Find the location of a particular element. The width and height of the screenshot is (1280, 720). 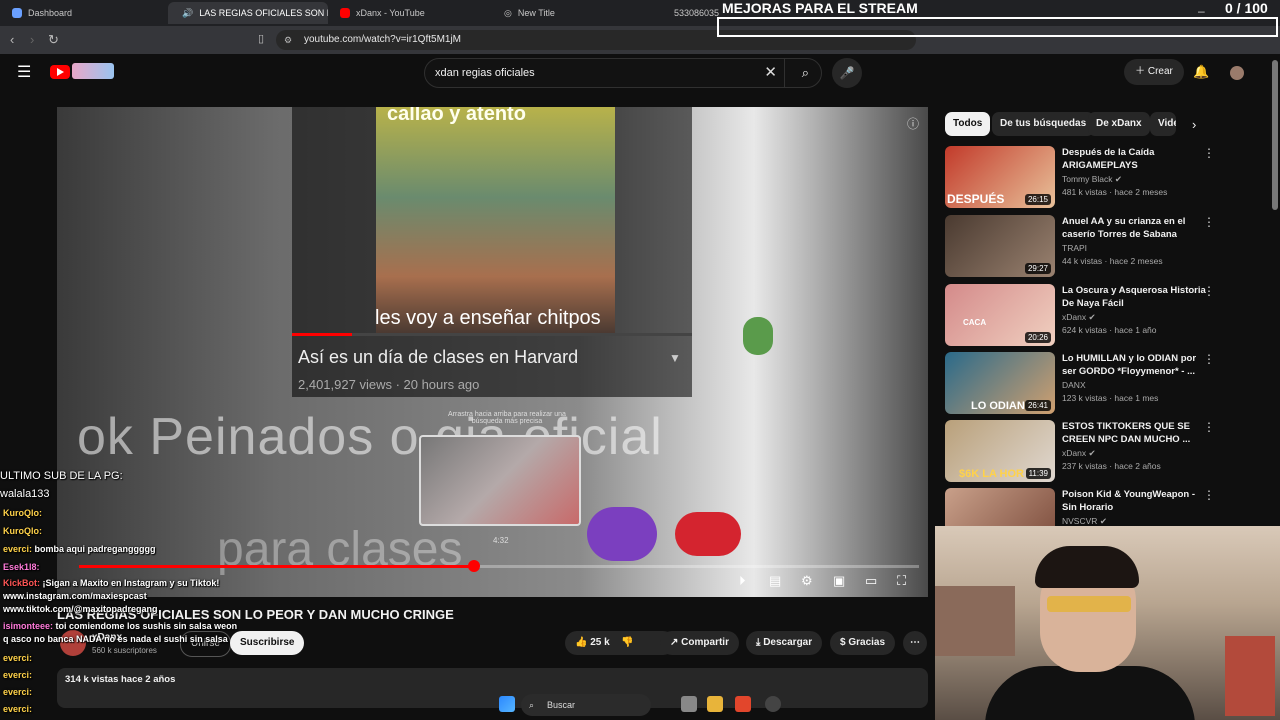

verified-icon: ✔ is located at coordinates (1092, 453).